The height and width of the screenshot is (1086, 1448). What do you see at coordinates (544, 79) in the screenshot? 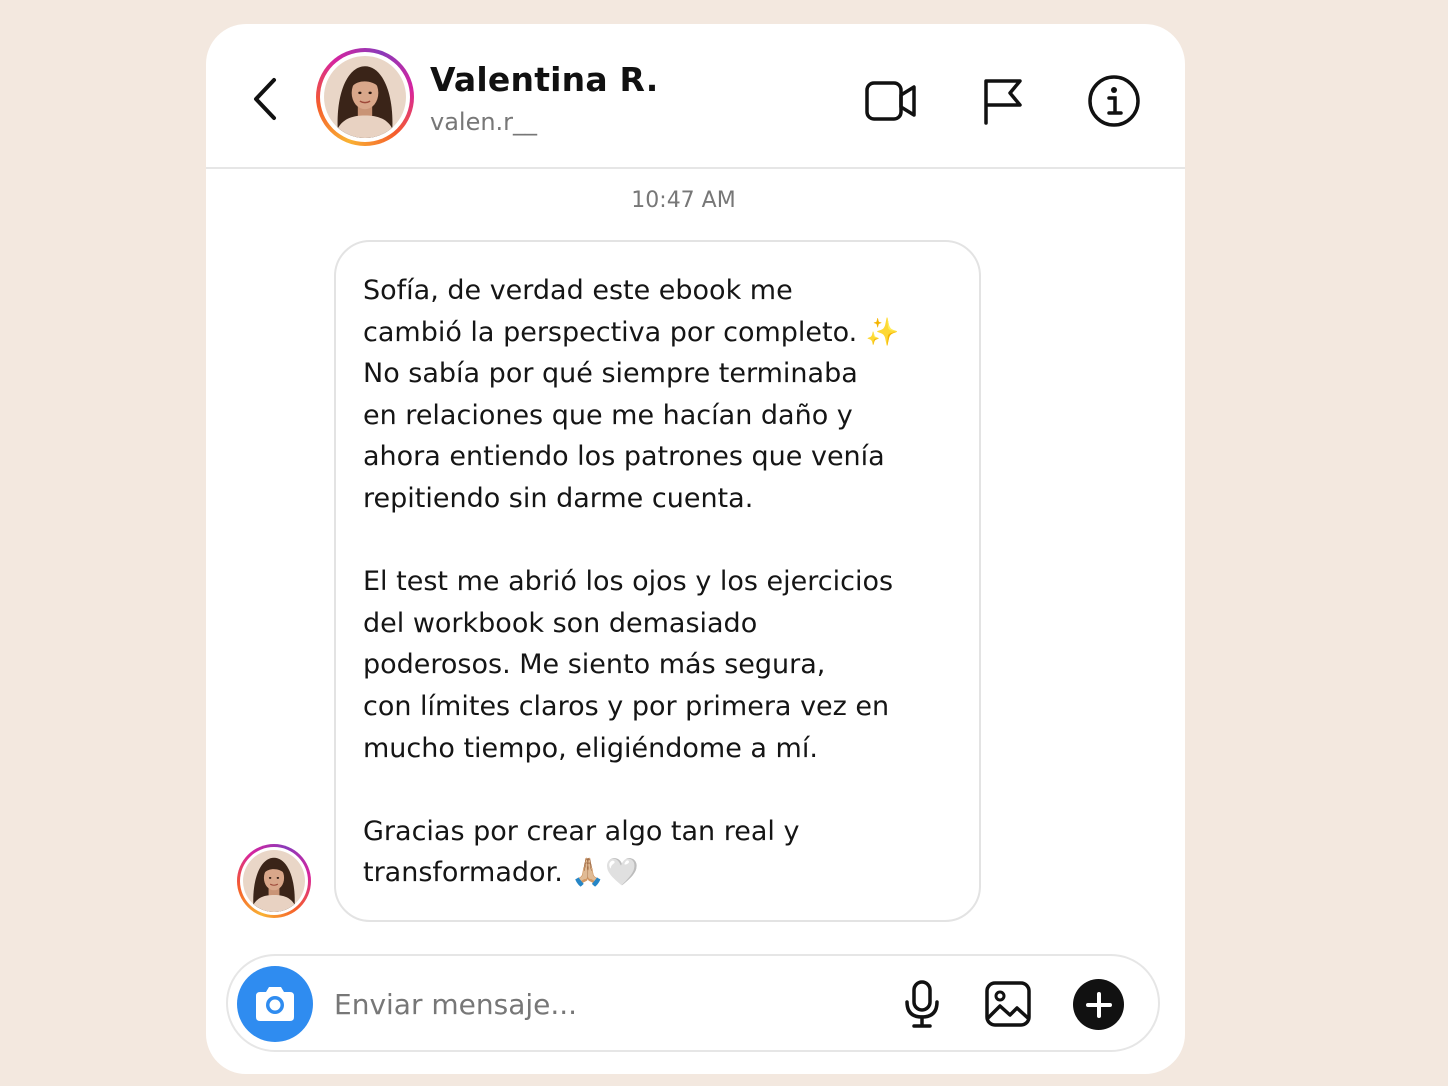
I see `contact-name: Valentina R.` at bounding box center [544, 79].